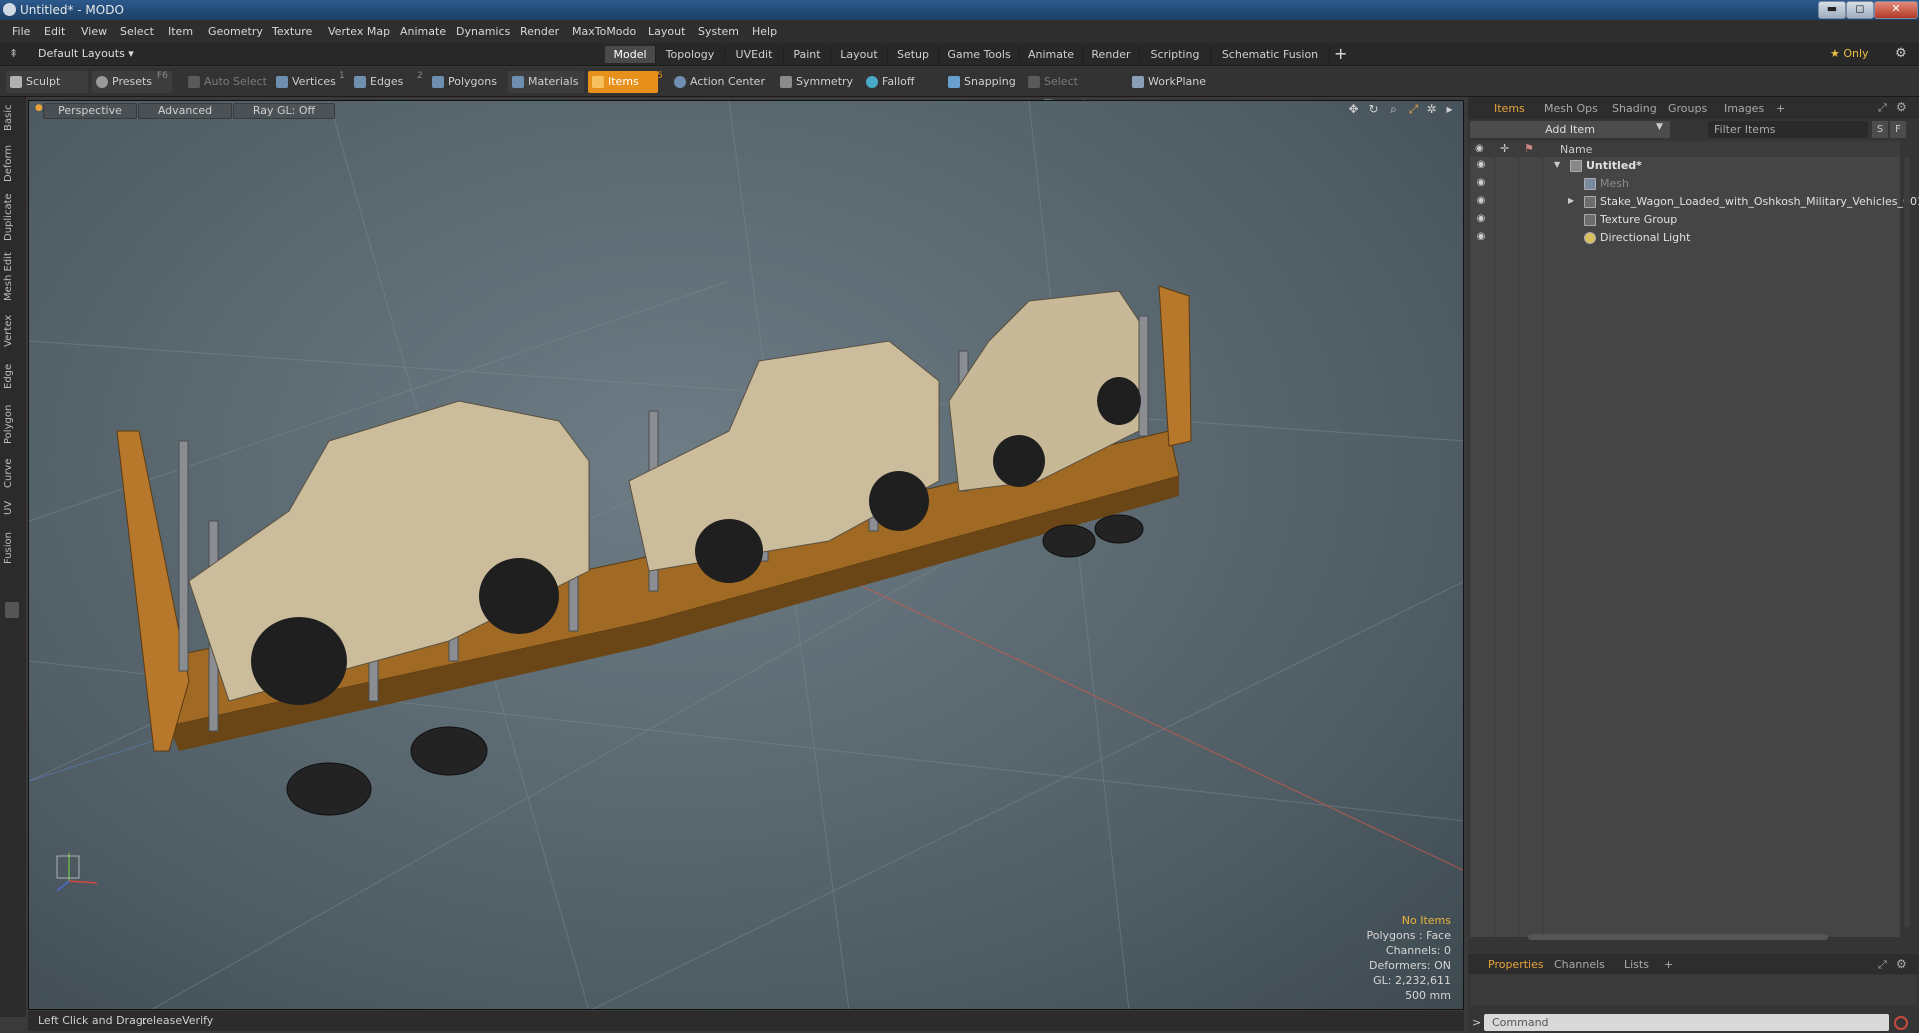 This screenshot has height=1033, width=1919. Describe the element at coordinates (1557, 164) in the screenshot. I see `collapse-arrow-icon: ▼` at that location.